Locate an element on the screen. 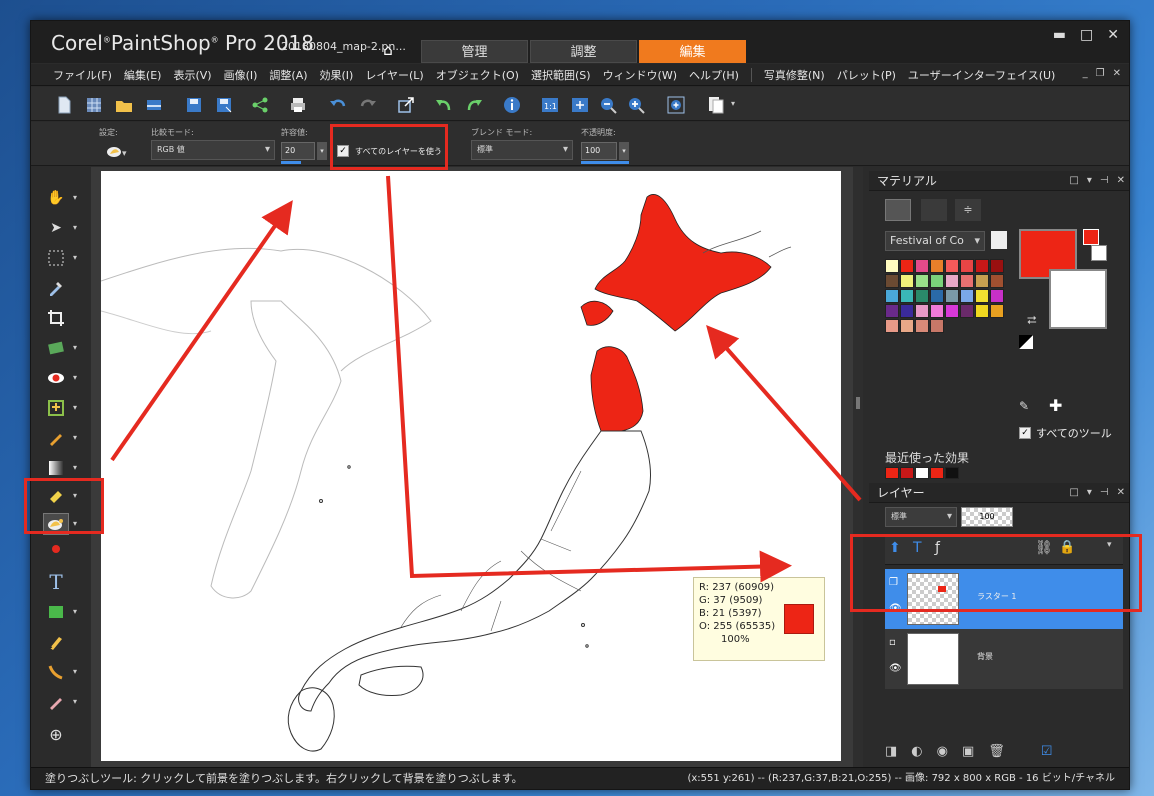  warp-brush-tool-icon is located at coordinates (56, 672).